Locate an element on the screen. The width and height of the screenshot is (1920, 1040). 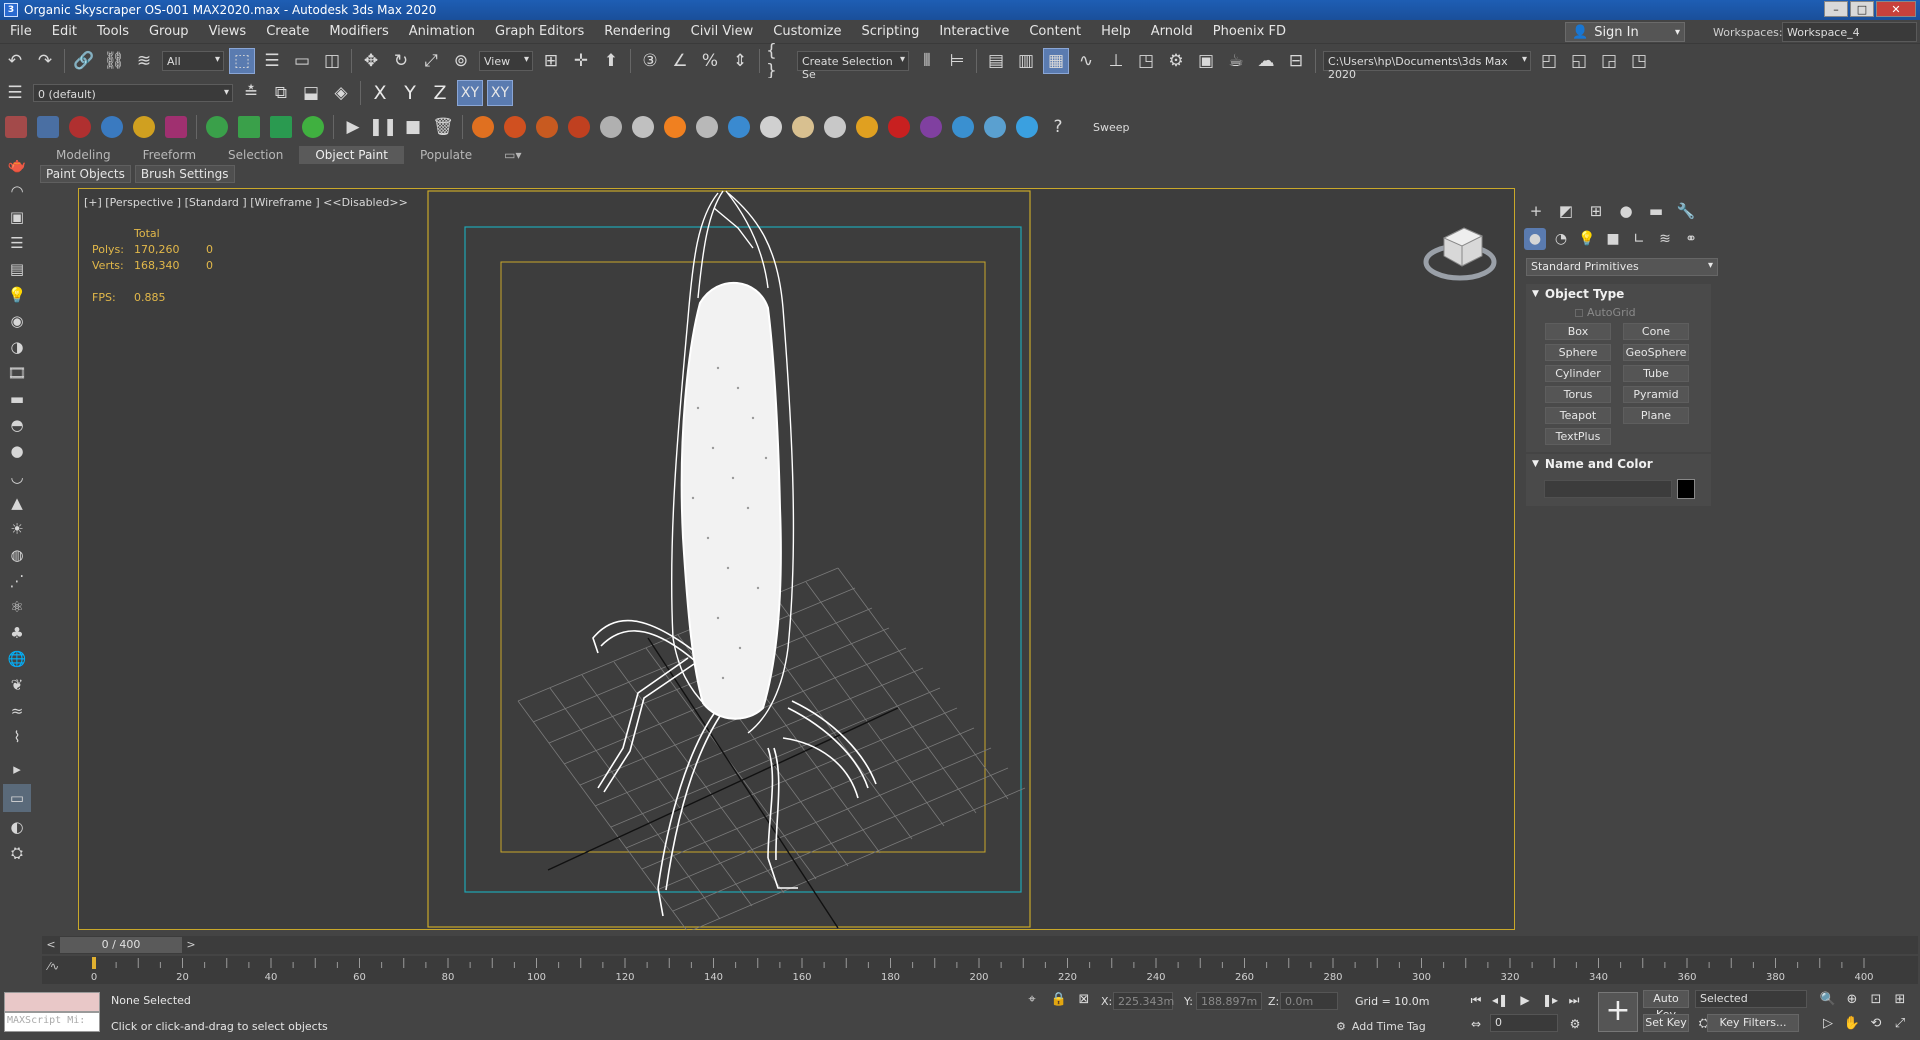
ribbon-options-icon: ▭▾ is located at coordinates (512, 155).